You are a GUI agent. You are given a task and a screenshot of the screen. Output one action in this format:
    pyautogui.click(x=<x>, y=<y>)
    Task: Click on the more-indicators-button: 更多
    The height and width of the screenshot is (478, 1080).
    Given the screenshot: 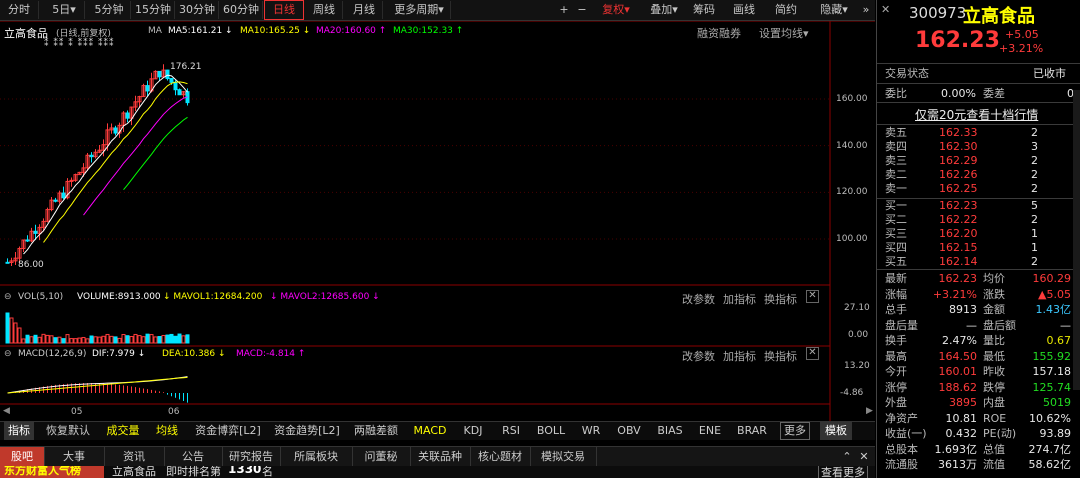 What is the action you would take?
    pyautogui.click(x=795, y=431)
    